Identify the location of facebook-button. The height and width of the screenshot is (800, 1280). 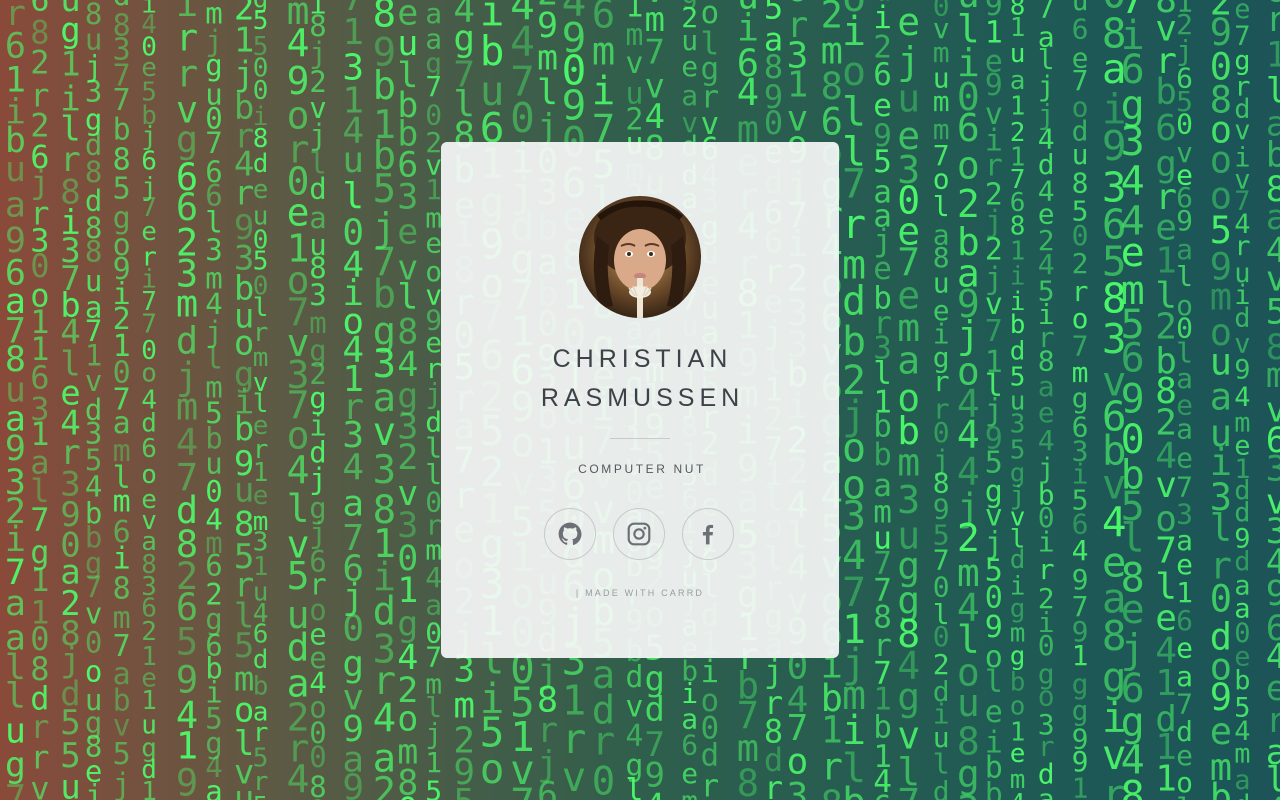
(708, 534).